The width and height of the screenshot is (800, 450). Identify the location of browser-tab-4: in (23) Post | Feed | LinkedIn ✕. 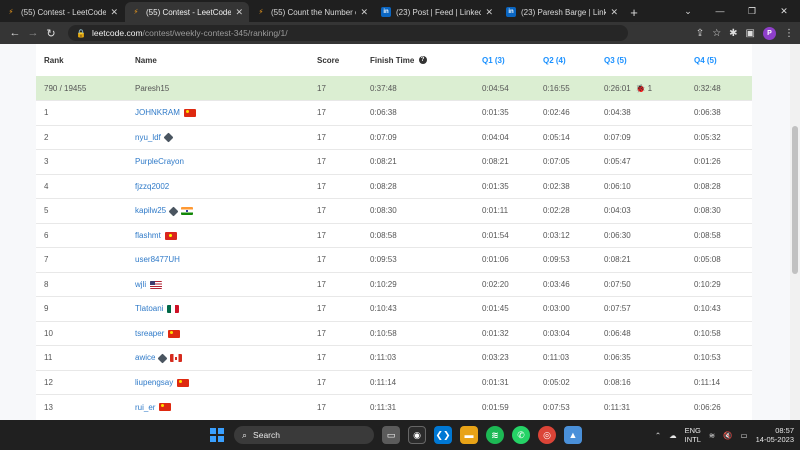
(437, 12).